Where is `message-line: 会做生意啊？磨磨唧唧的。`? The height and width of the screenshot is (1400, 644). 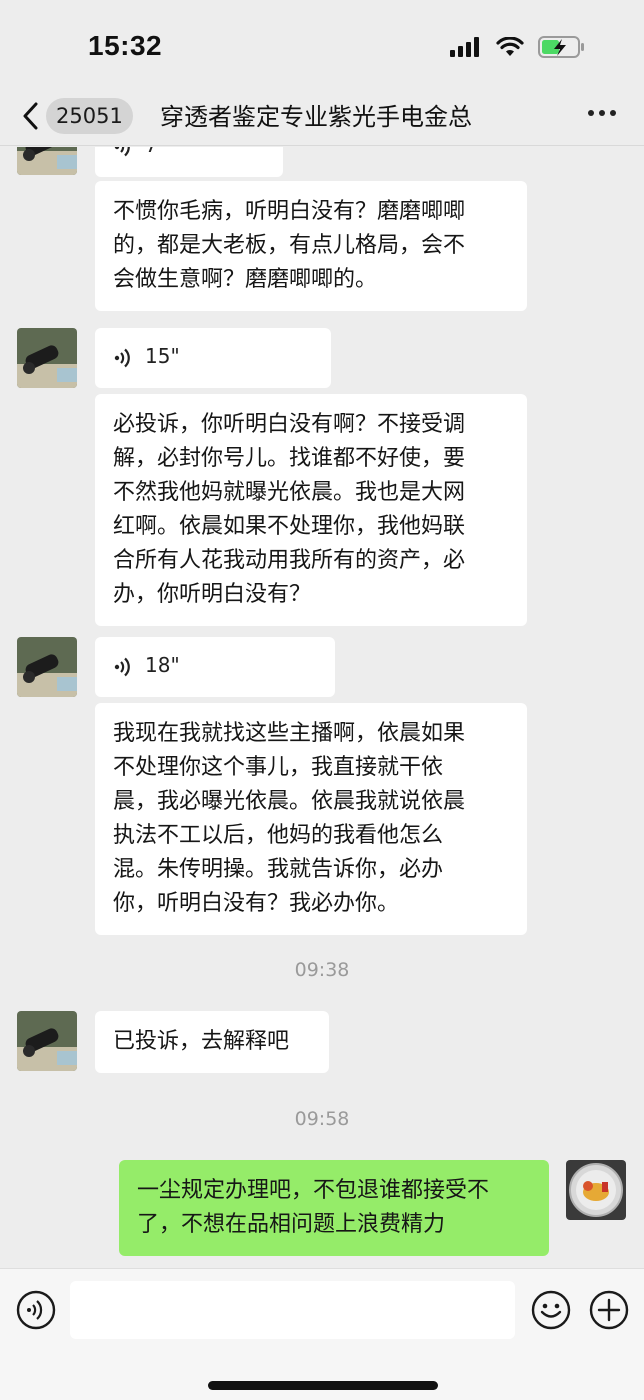
message-line: 会做生意啊？磨磨唧唧的。 is located at coordinates (245, 279).